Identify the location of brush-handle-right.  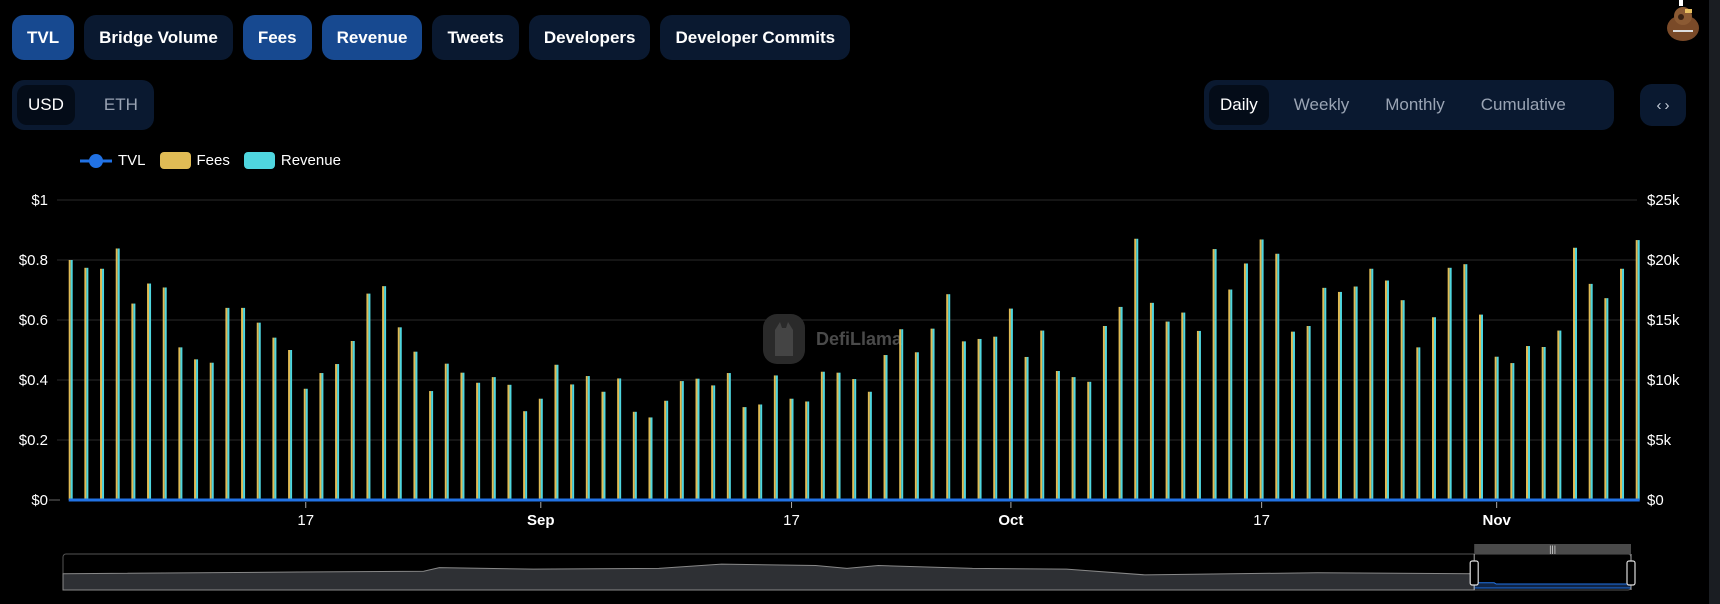
(1631, 573).